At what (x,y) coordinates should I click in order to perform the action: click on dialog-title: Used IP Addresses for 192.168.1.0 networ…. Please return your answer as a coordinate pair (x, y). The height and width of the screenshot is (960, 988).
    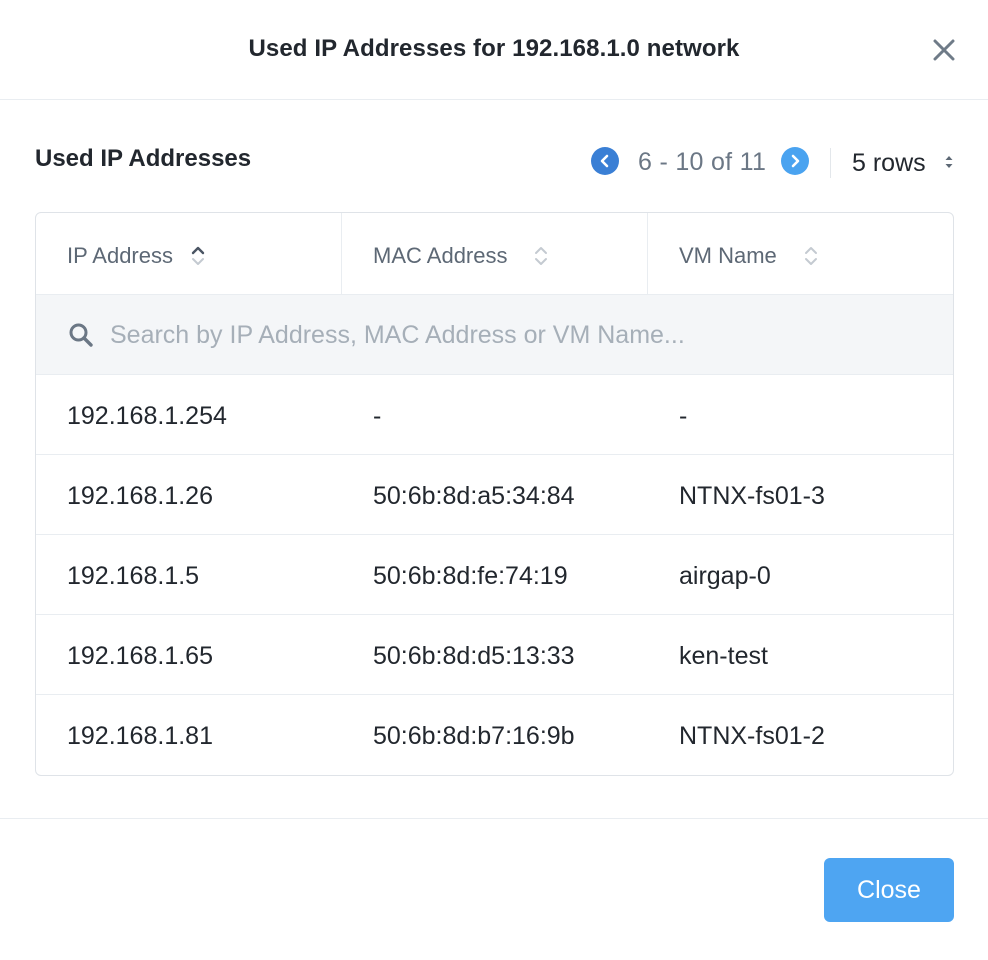
    Looking at the image, I should click on (494, 48).